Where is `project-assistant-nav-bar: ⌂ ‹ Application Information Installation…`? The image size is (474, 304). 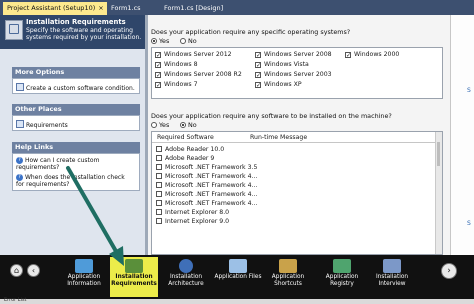 project-assistant-nav-bar: ⌂ ‹ Application Information Installation… is located at coordinates (237, 277).